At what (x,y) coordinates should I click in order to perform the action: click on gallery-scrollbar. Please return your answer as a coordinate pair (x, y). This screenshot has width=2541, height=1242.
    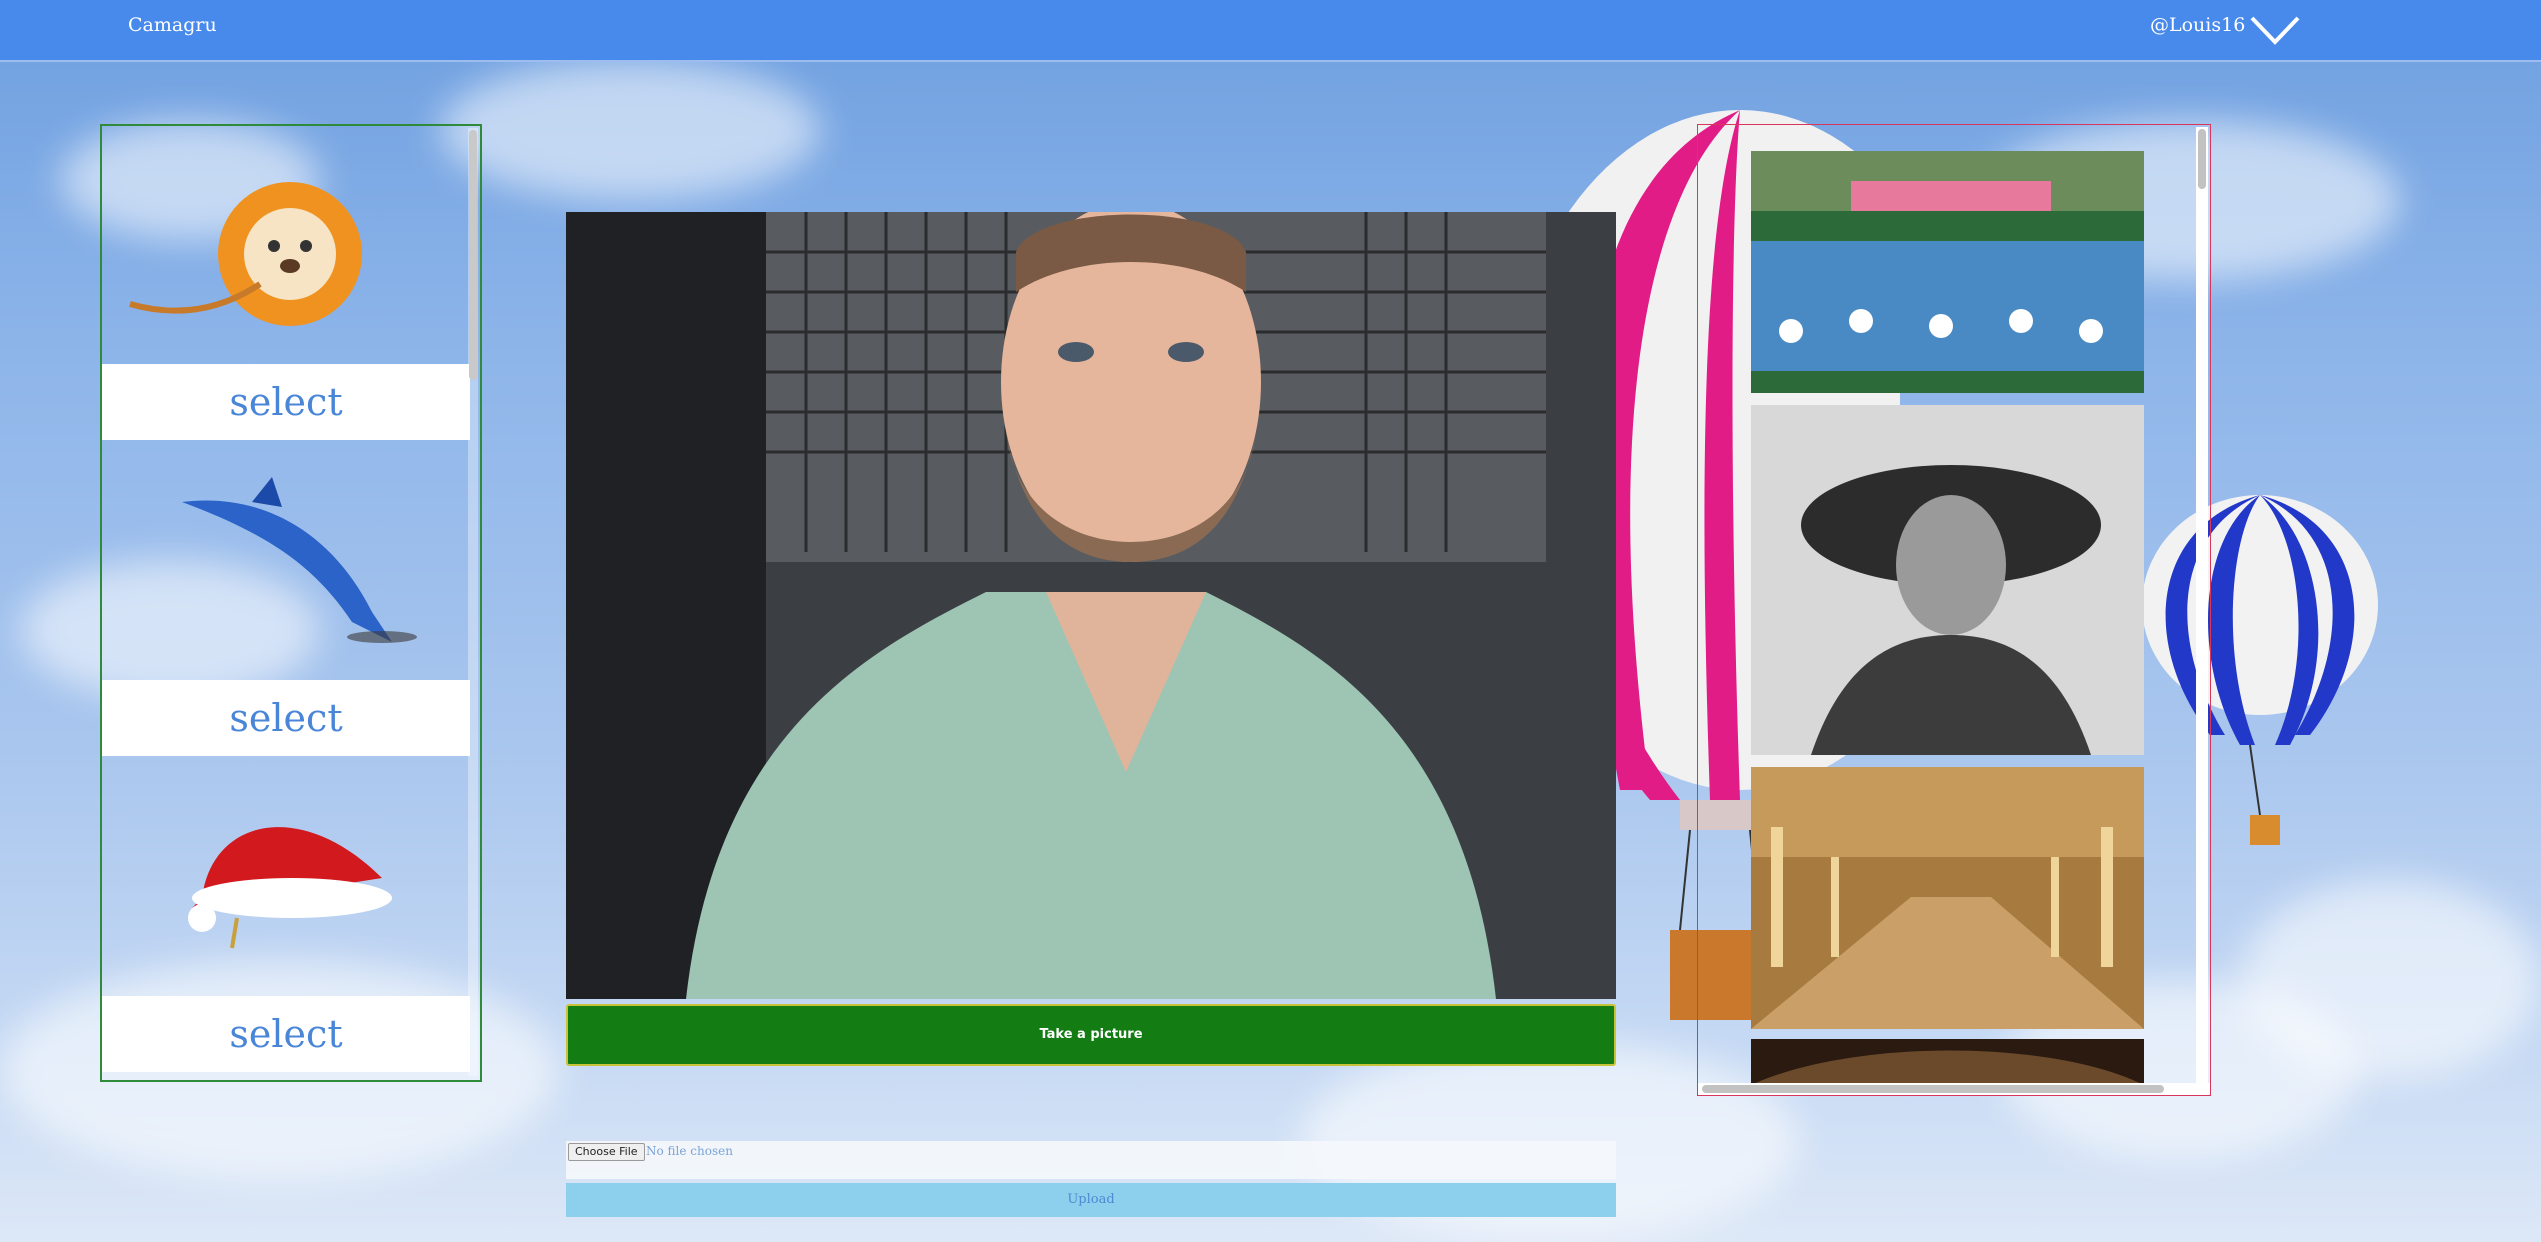
    Looking at the image, I should click on (2202, 605).